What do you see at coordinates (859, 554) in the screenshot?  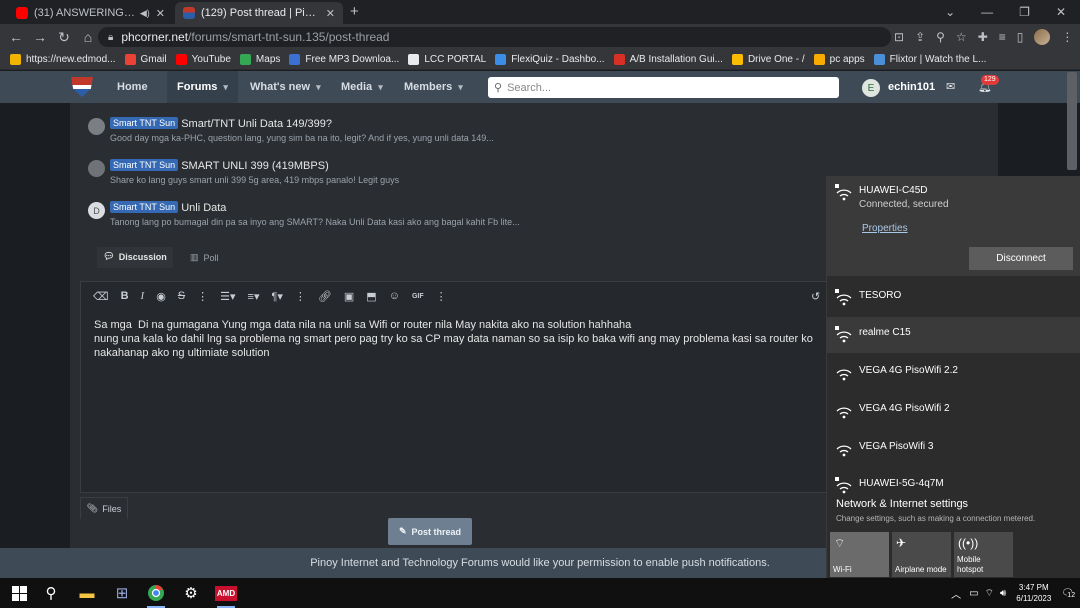 I see `quick-action-wifi: ⌔ Wi-Fi` at bounding box center [859, 554].